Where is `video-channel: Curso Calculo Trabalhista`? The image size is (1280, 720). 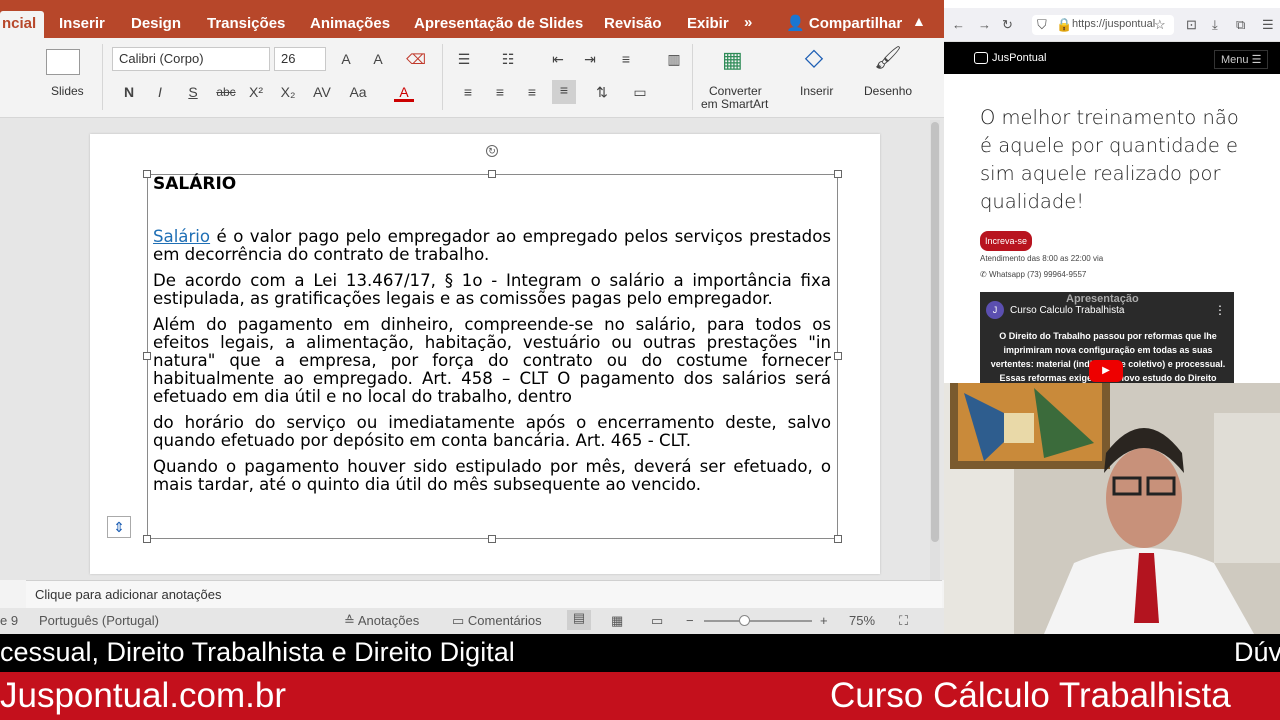
video-channel: Curso Calculo Trabalhista is located at coordinates (1067, 310).